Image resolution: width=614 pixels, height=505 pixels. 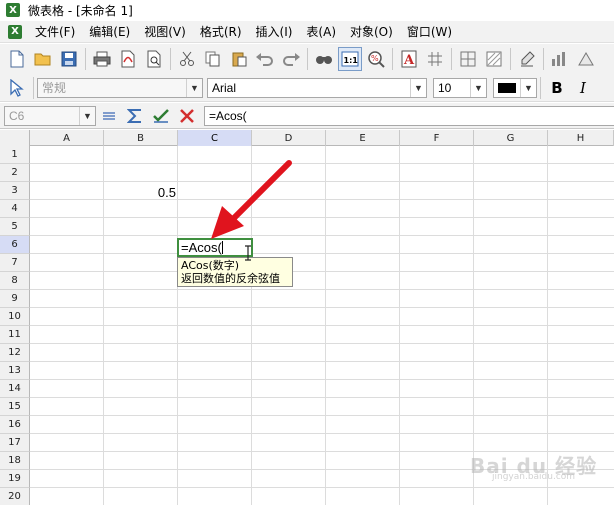 What do you see at coordinates (15, 407) in the screenshot?
I see `row-header: 15` at bounding box center [15, 407].